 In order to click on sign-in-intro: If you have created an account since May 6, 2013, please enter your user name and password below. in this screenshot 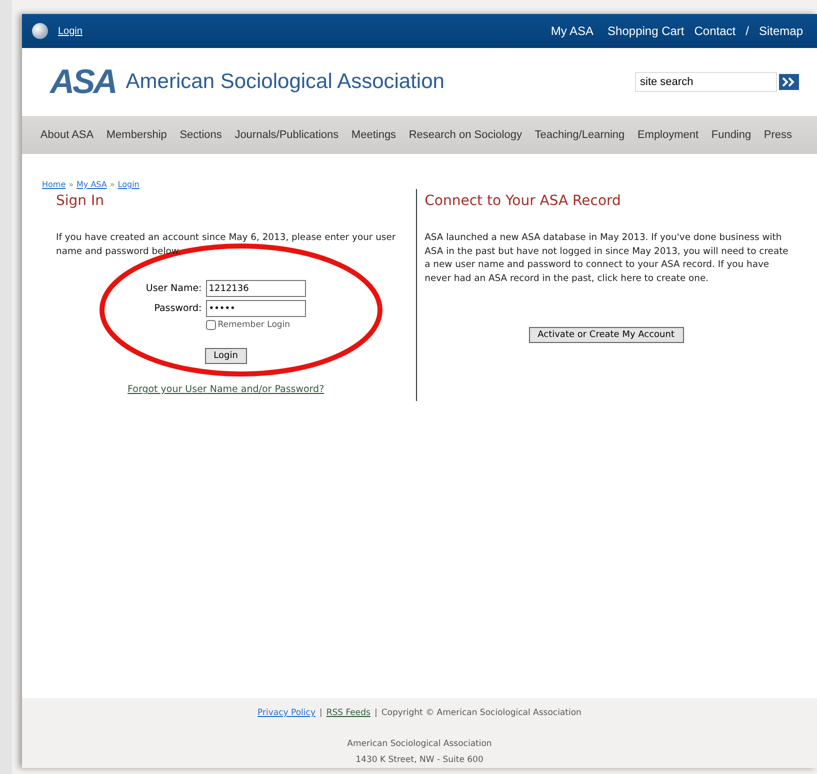, I will do `click(226, 244)`.